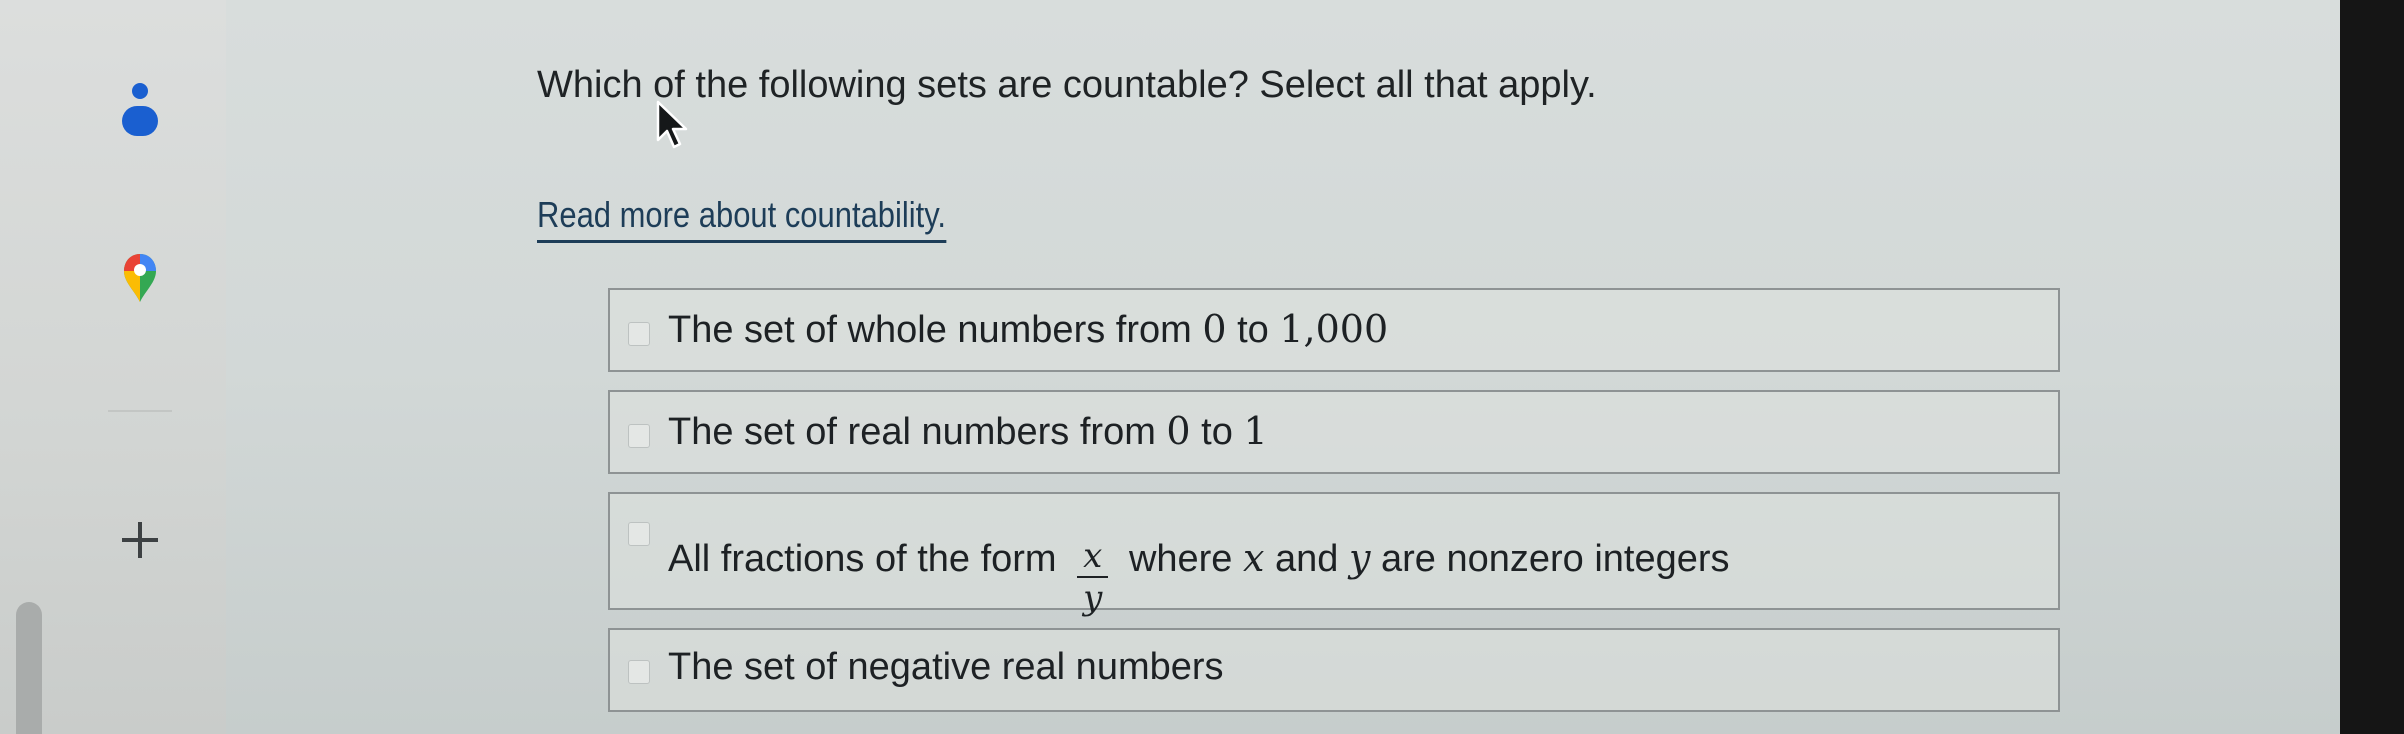 This screenshot has width=2404, height=734. I want to click on math-variable: x, so click(1254, 558).